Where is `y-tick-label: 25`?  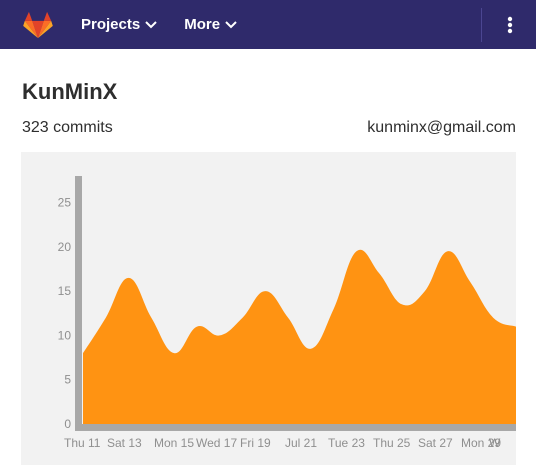 y-tick-label: 25 is located at coordinates (65, 203).